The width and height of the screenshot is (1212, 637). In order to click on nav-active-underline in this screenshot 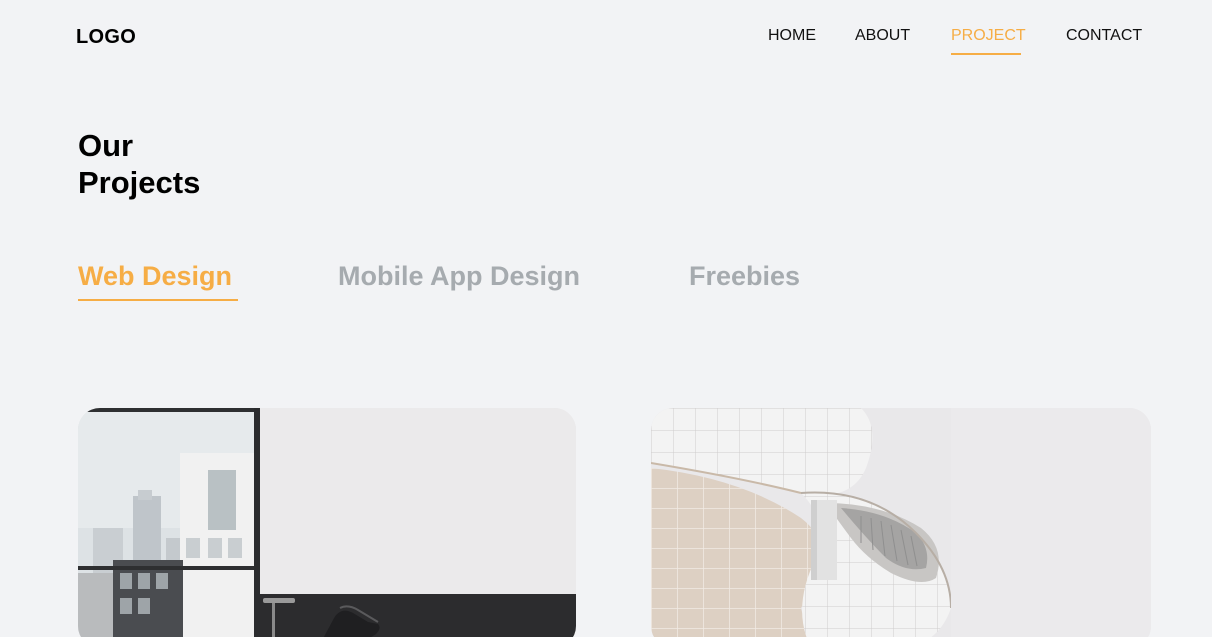, I will do `click(986, 54)`.